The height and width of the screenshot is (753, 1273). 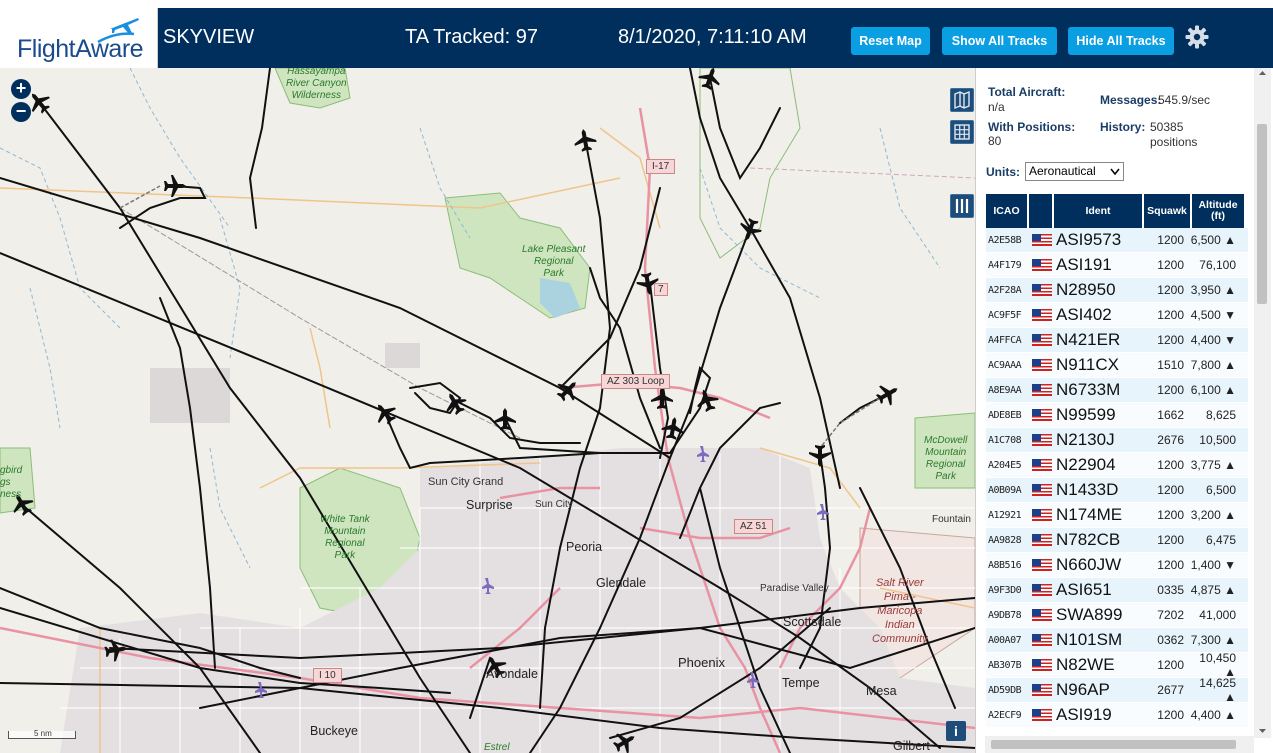 What do you see at coordinates (1197, 37) in the screenshot?
I see `gear-icon` at bounding box center [1197, 37].